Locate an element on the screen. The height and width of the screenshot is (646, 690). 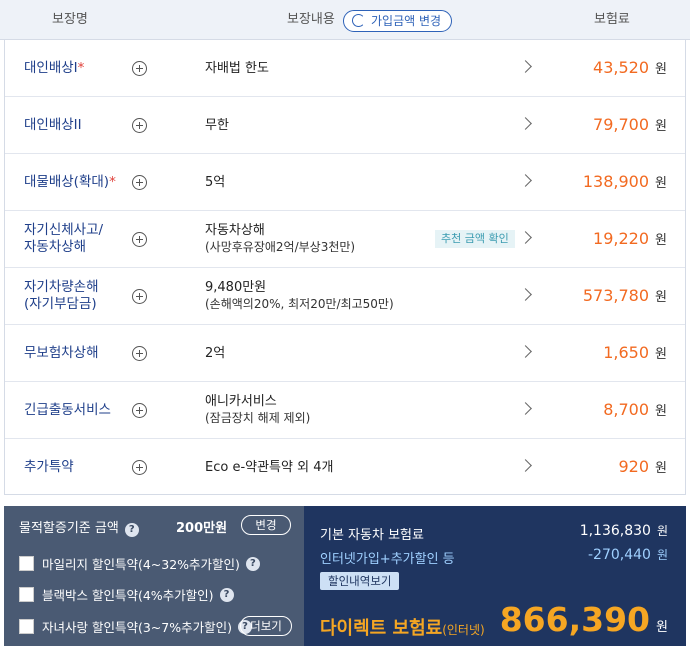
more-button: 더보기 is located at coordinates (266, 626).